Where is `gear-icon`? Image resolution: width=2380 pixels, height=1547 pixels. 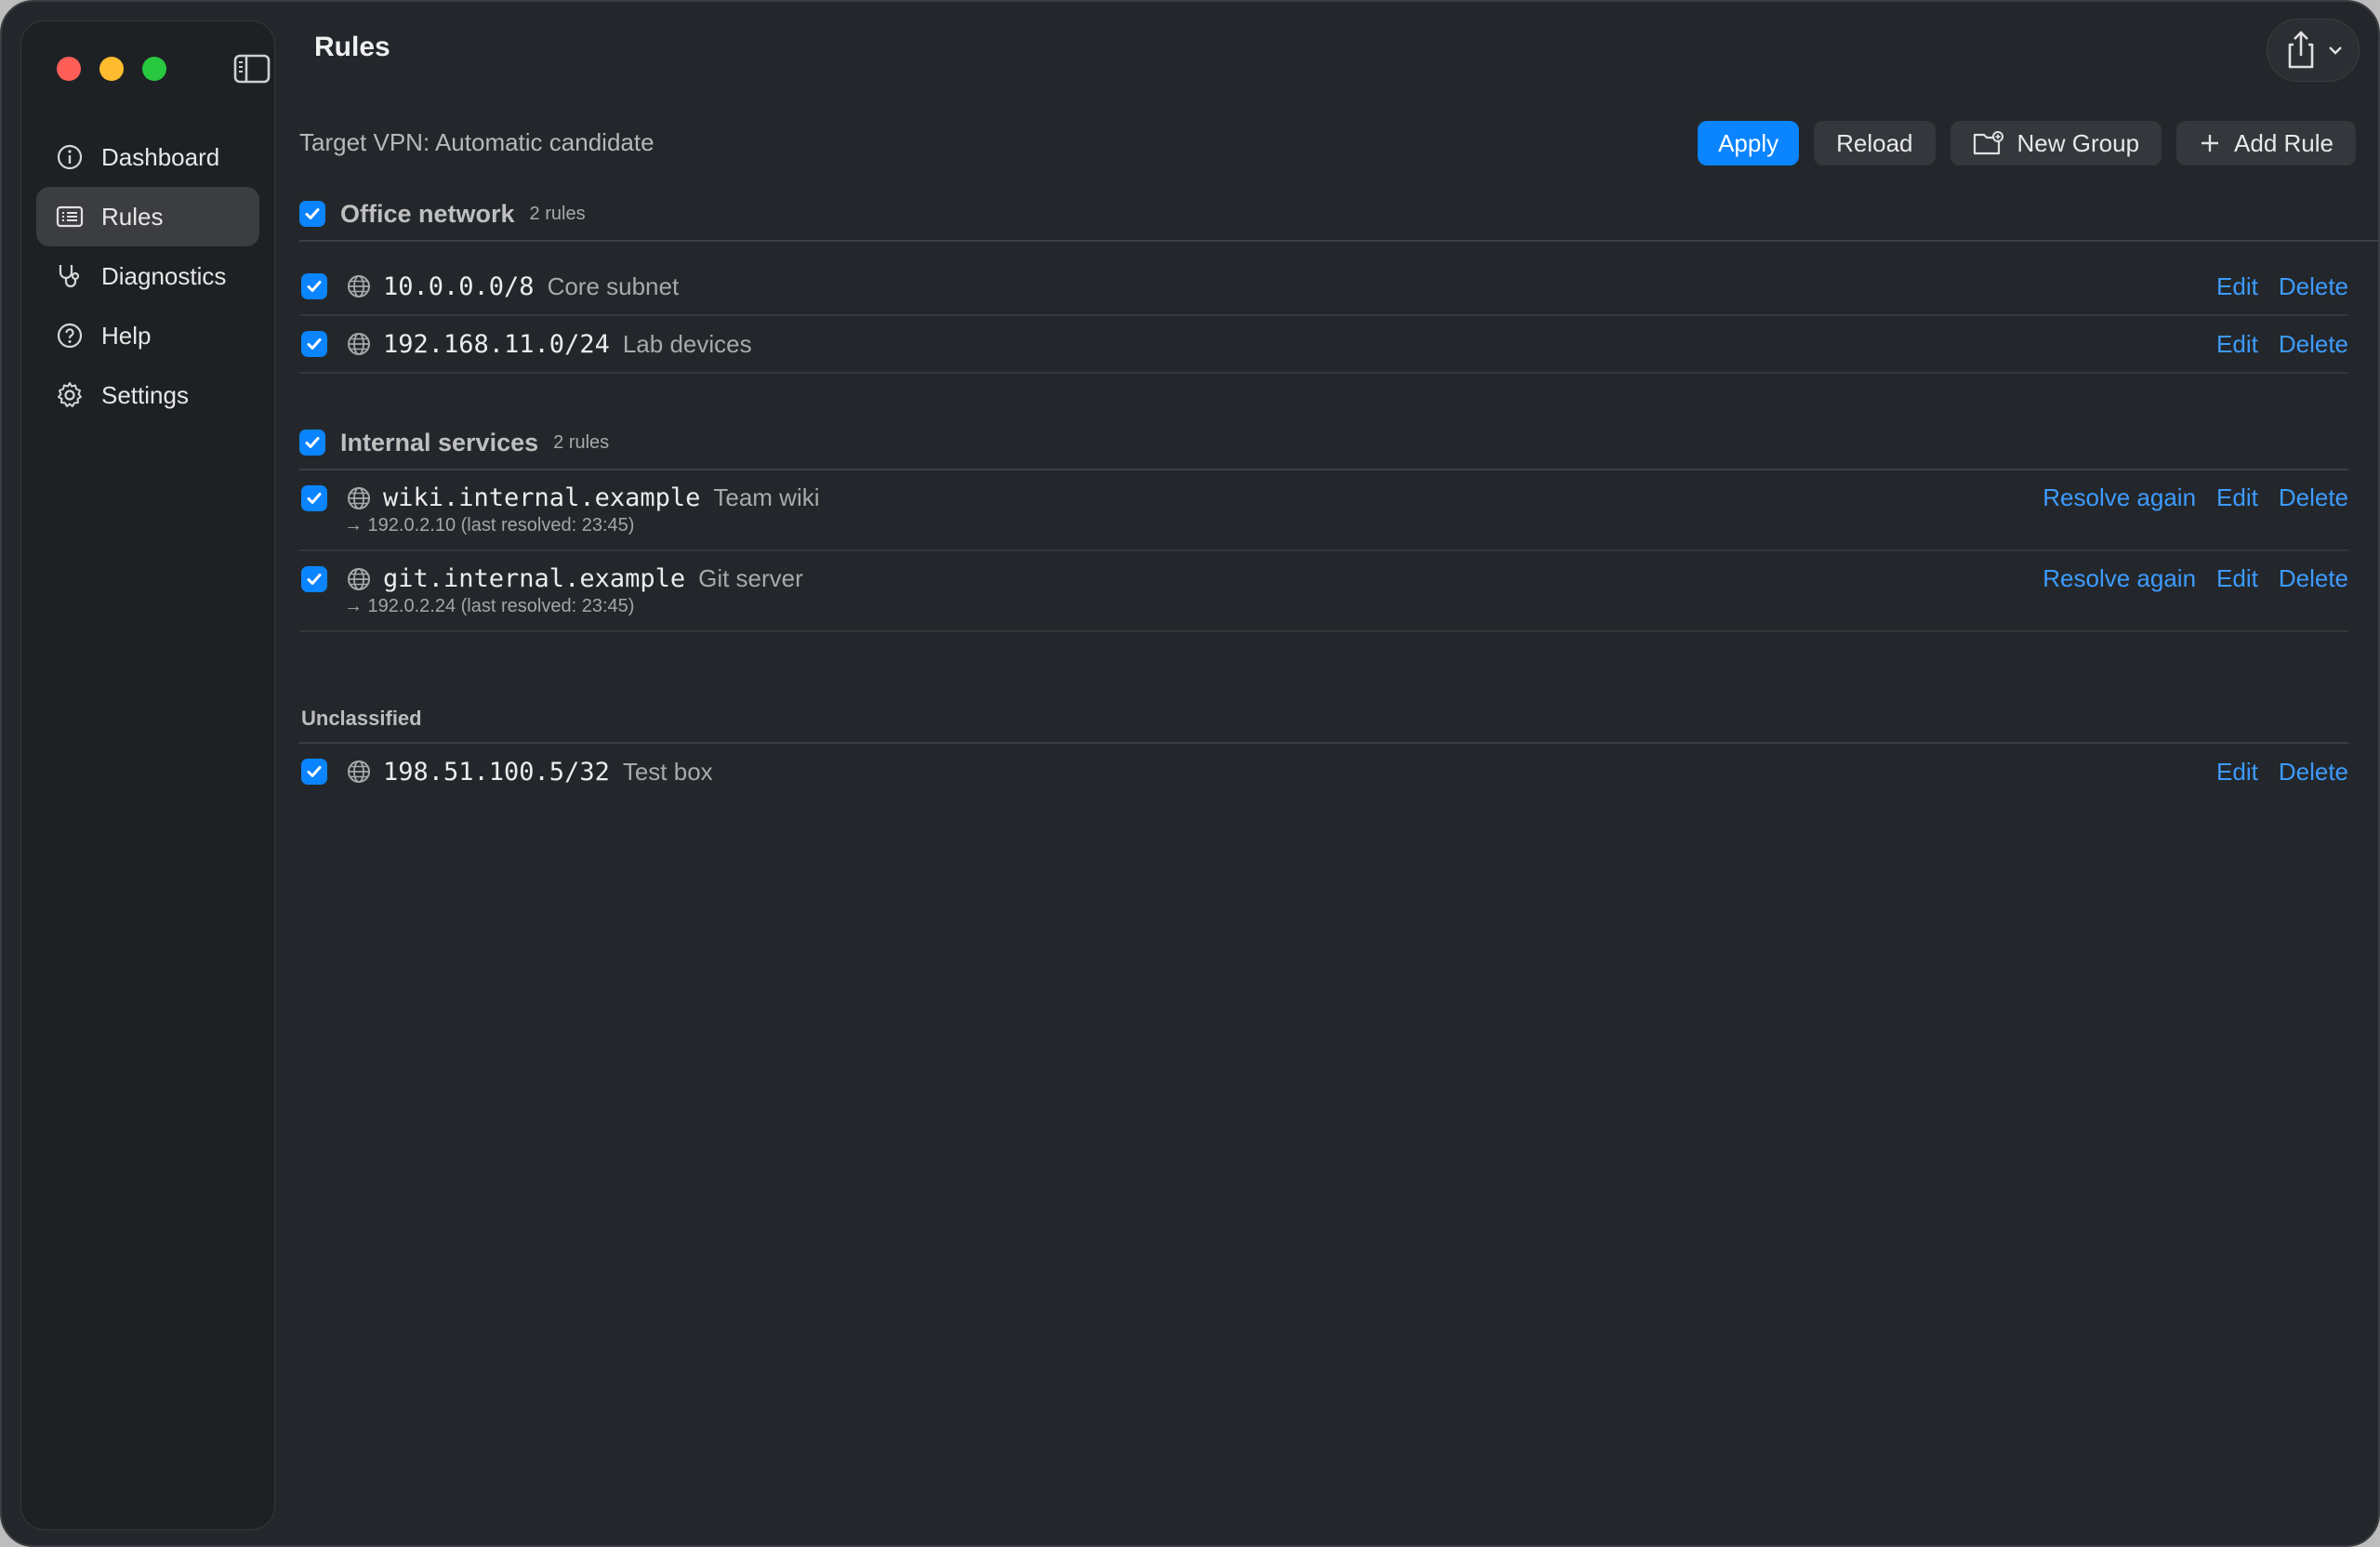
gear-icon is located at coordinates (70, 394).